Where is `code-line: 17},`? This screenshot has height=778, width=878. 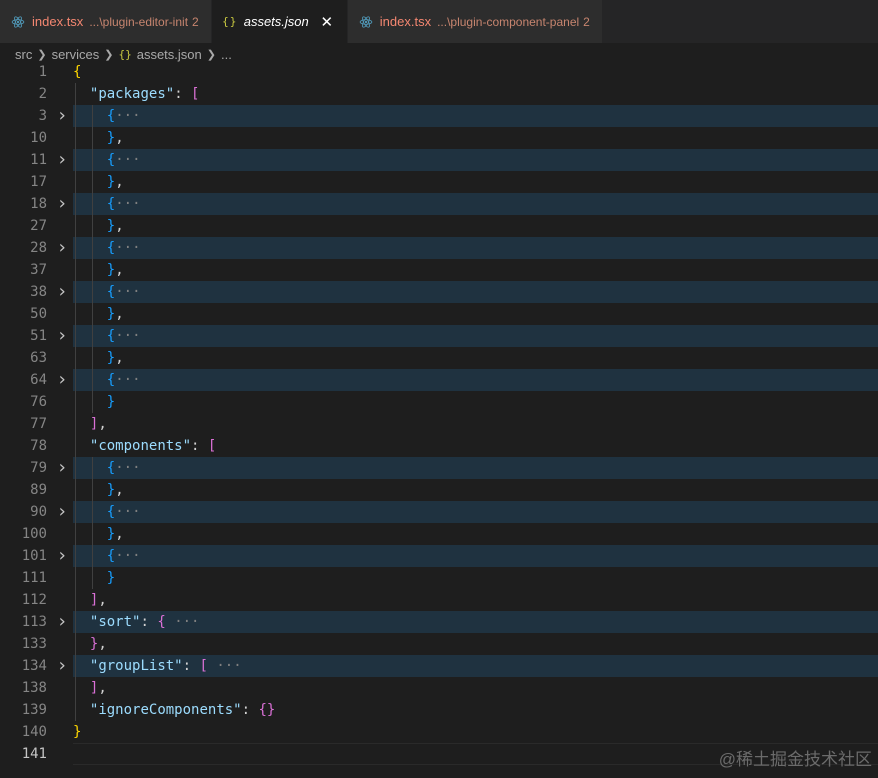 code-line: 17}, is located at coordinates (439, 182).